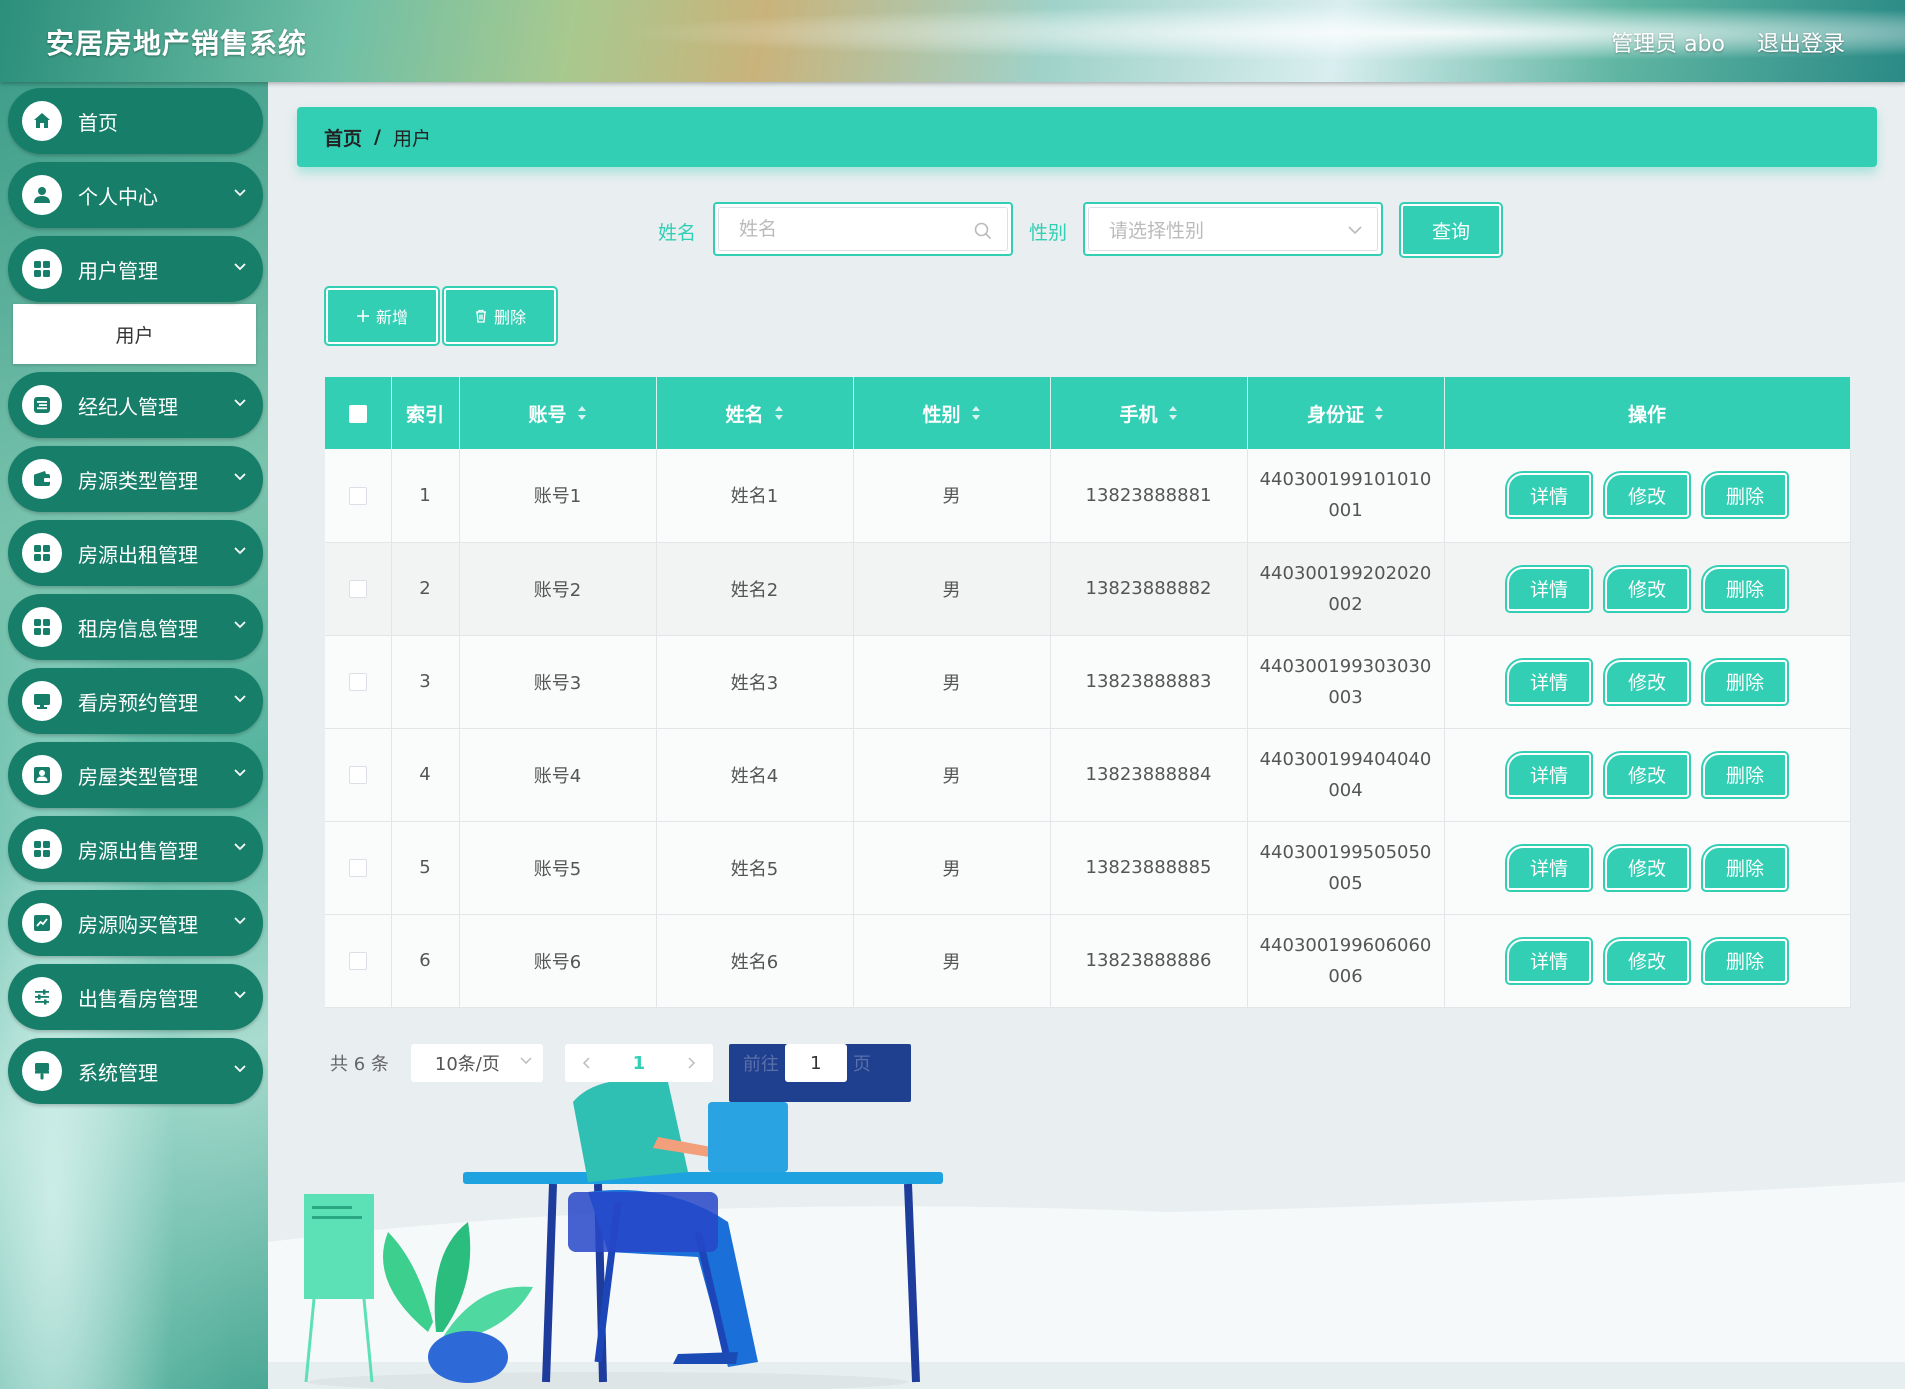 Image resolution: width=1905 pixels, height=1389 pixels. Describe the element at coordinates (755, 589) in the screenshot. I see `cell-name: 姓名2` at that location.